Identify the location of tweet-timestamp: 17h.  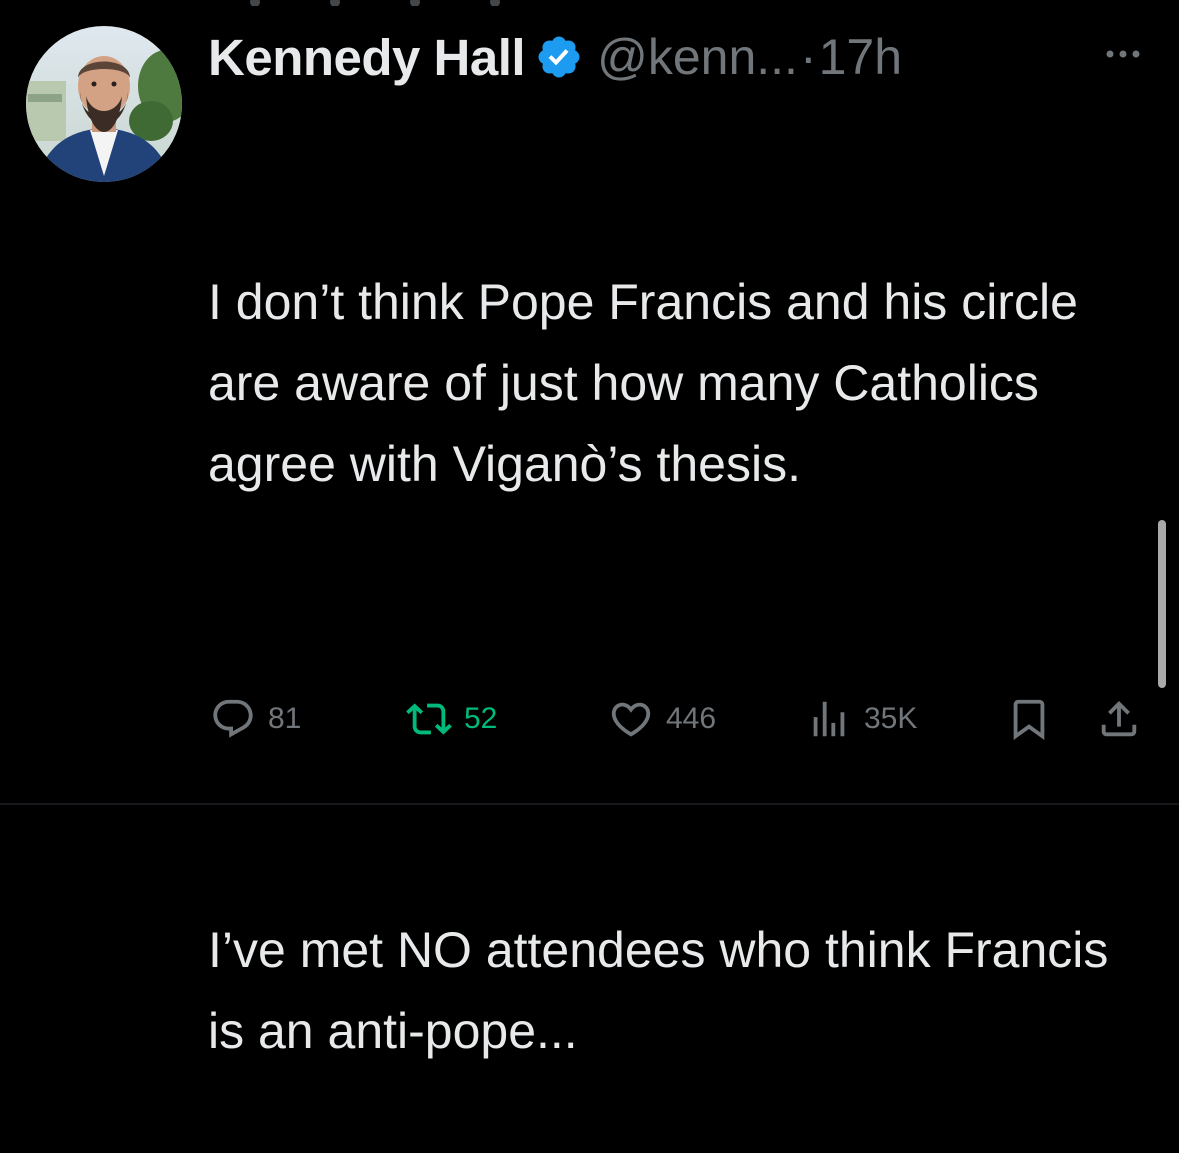
(860, 57).